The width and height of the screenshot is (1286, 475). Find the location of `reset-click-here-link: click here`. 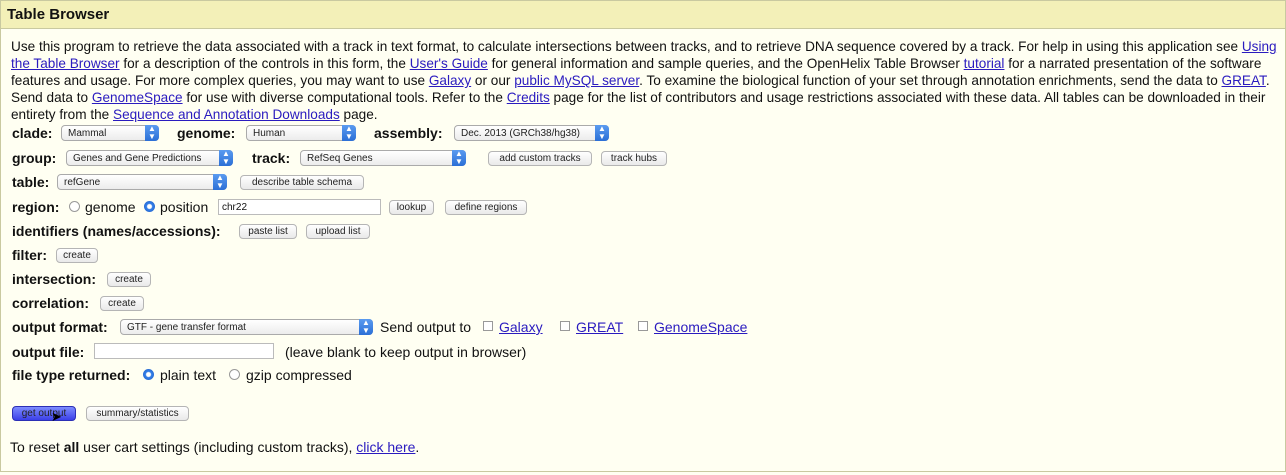

reset-click-here-link: click here is located at coordinates (385, 447).